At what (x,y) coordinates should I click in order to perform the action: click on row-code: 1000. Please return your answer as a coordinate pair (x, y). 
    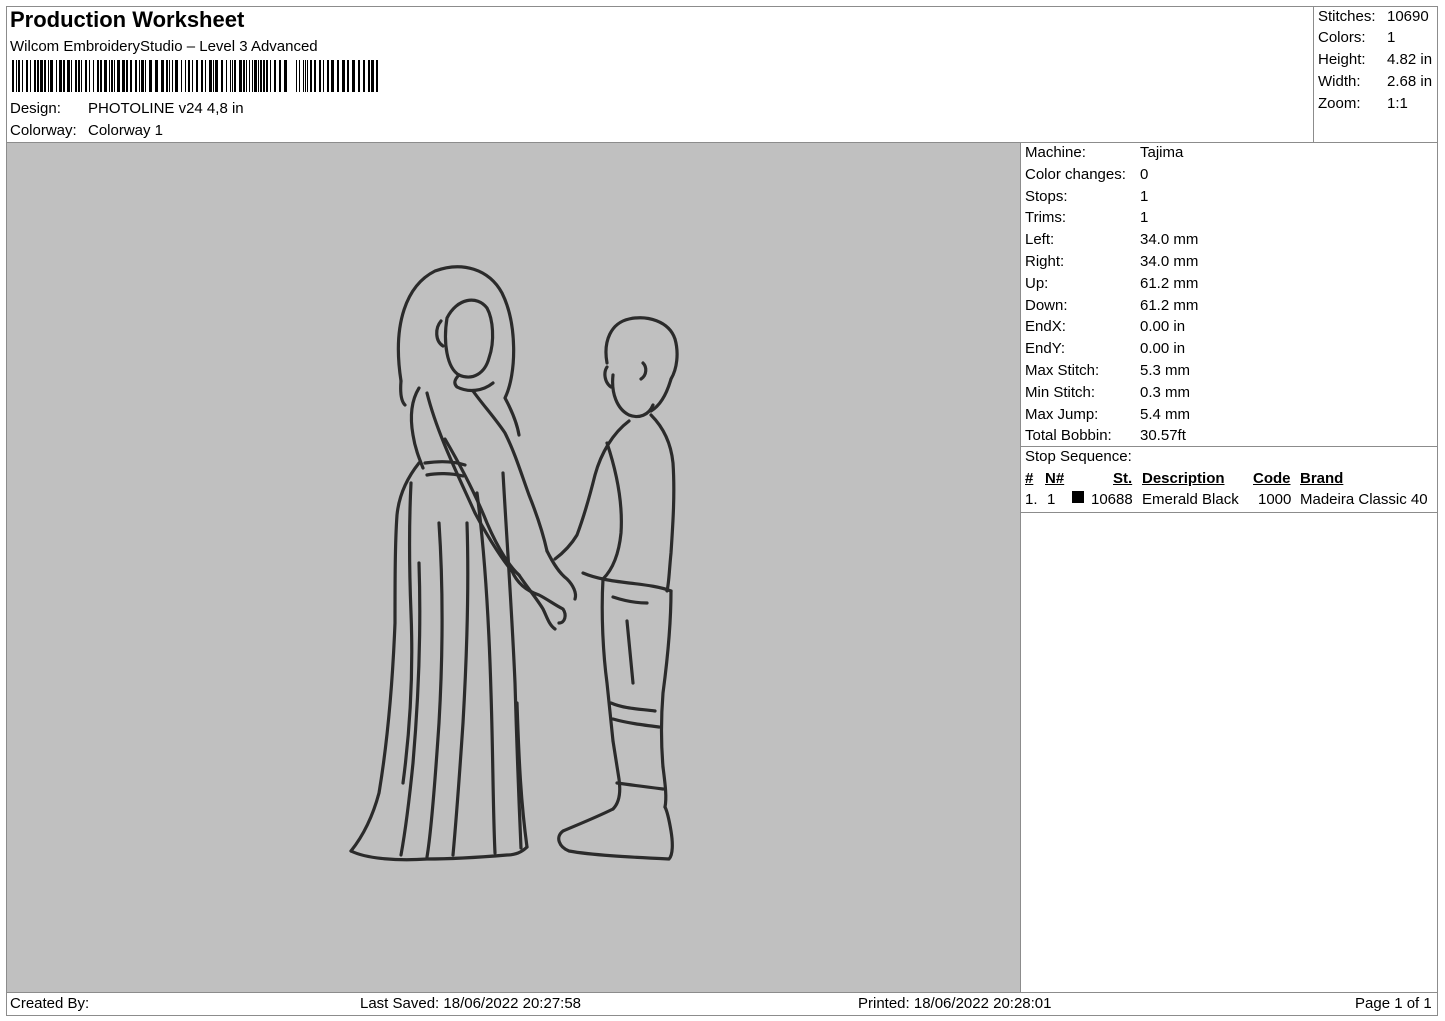
    Looking at the image, I should click on (1275, 499).